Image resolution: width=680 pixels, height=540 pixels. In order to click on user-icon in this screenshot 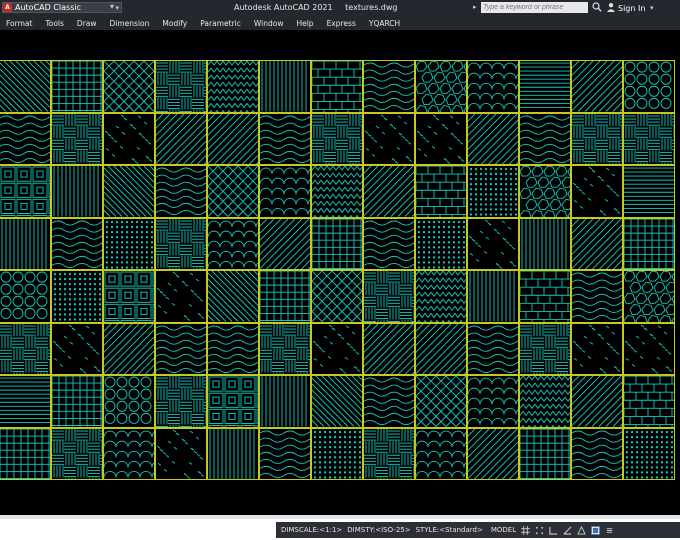, I will do `click(611, 7)`.